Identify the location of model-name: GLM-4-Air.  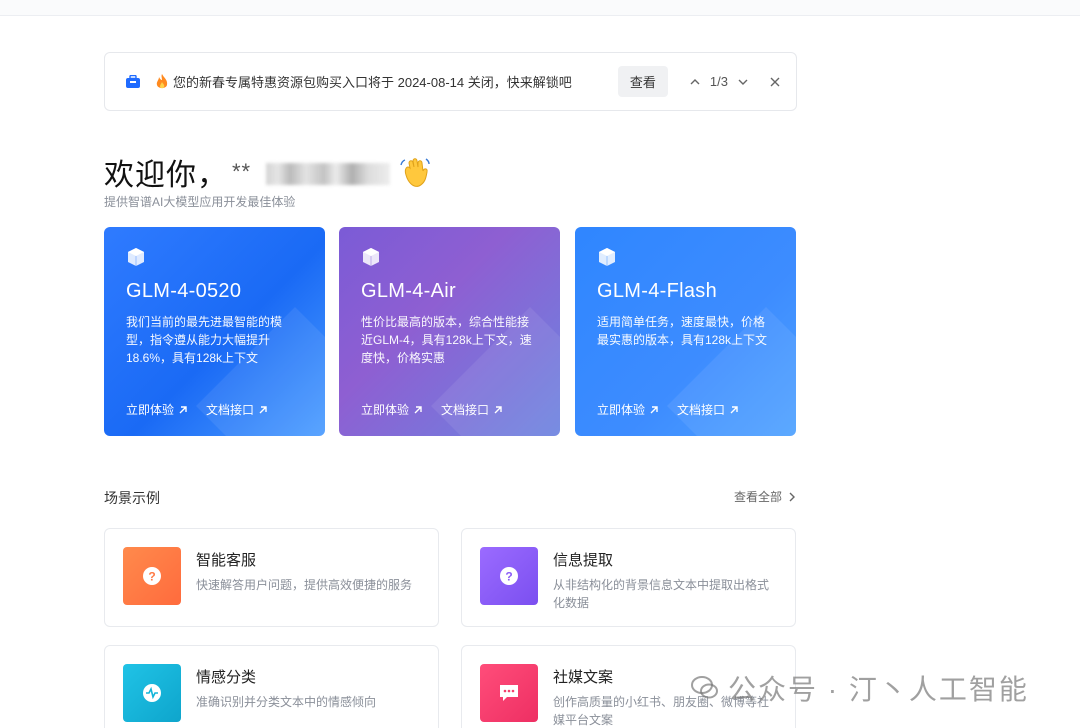
(408, 291).